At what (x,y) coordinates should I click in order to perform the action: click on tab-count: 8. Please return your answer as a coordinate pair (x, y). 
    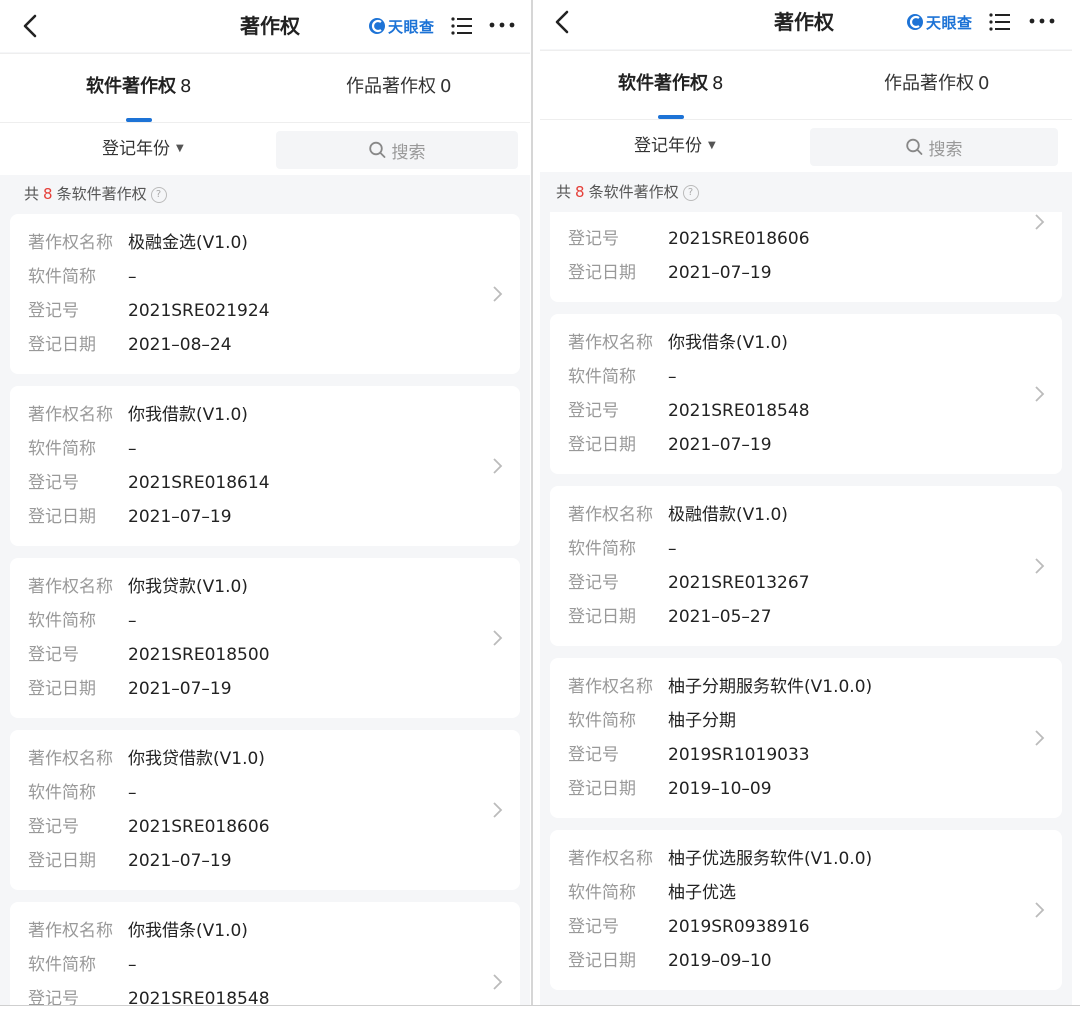
    Looking at the image, I should click on (718, 83).